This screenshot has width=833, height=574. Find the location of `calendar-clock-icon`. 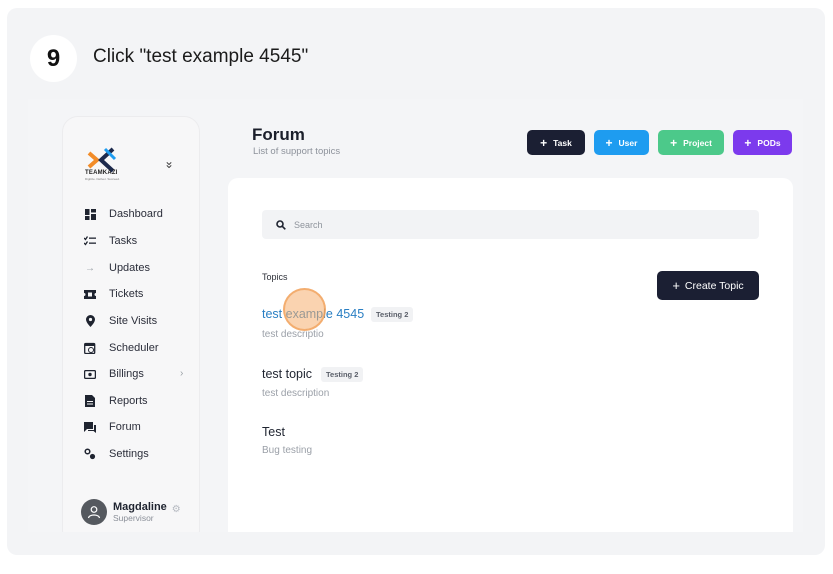

calendar-clock-icon is located at coordinates (90, 348).